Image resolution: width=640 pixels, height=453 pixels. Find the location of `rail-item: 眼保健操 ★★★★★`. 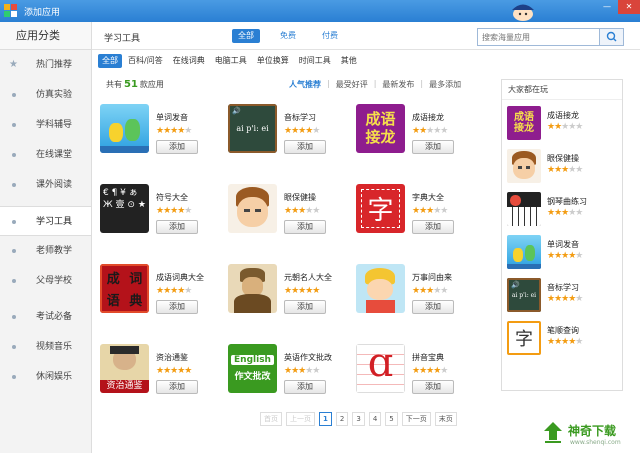

rail-item: 眼保健操 ★★★★★ is located at coordinates (562, 168).